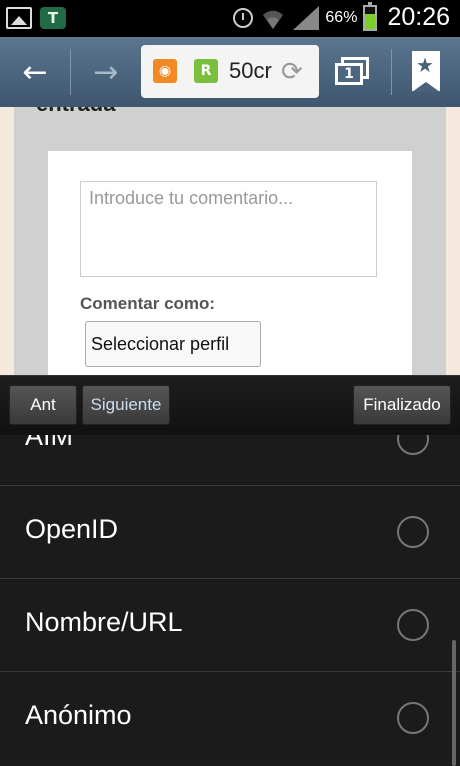 Image resolution: width=460 pixels, height=766 pixels. Describe the element at coordinates (148, 303) in the screenshot. I see `comment-as-label: Comentar como:` at that location.